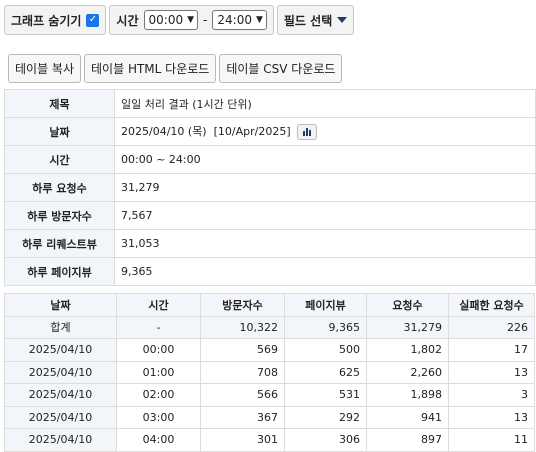 The height and width of the screenshot is (452, 536). I want to click on column-header: 페이지뷰, so click(325, 305).